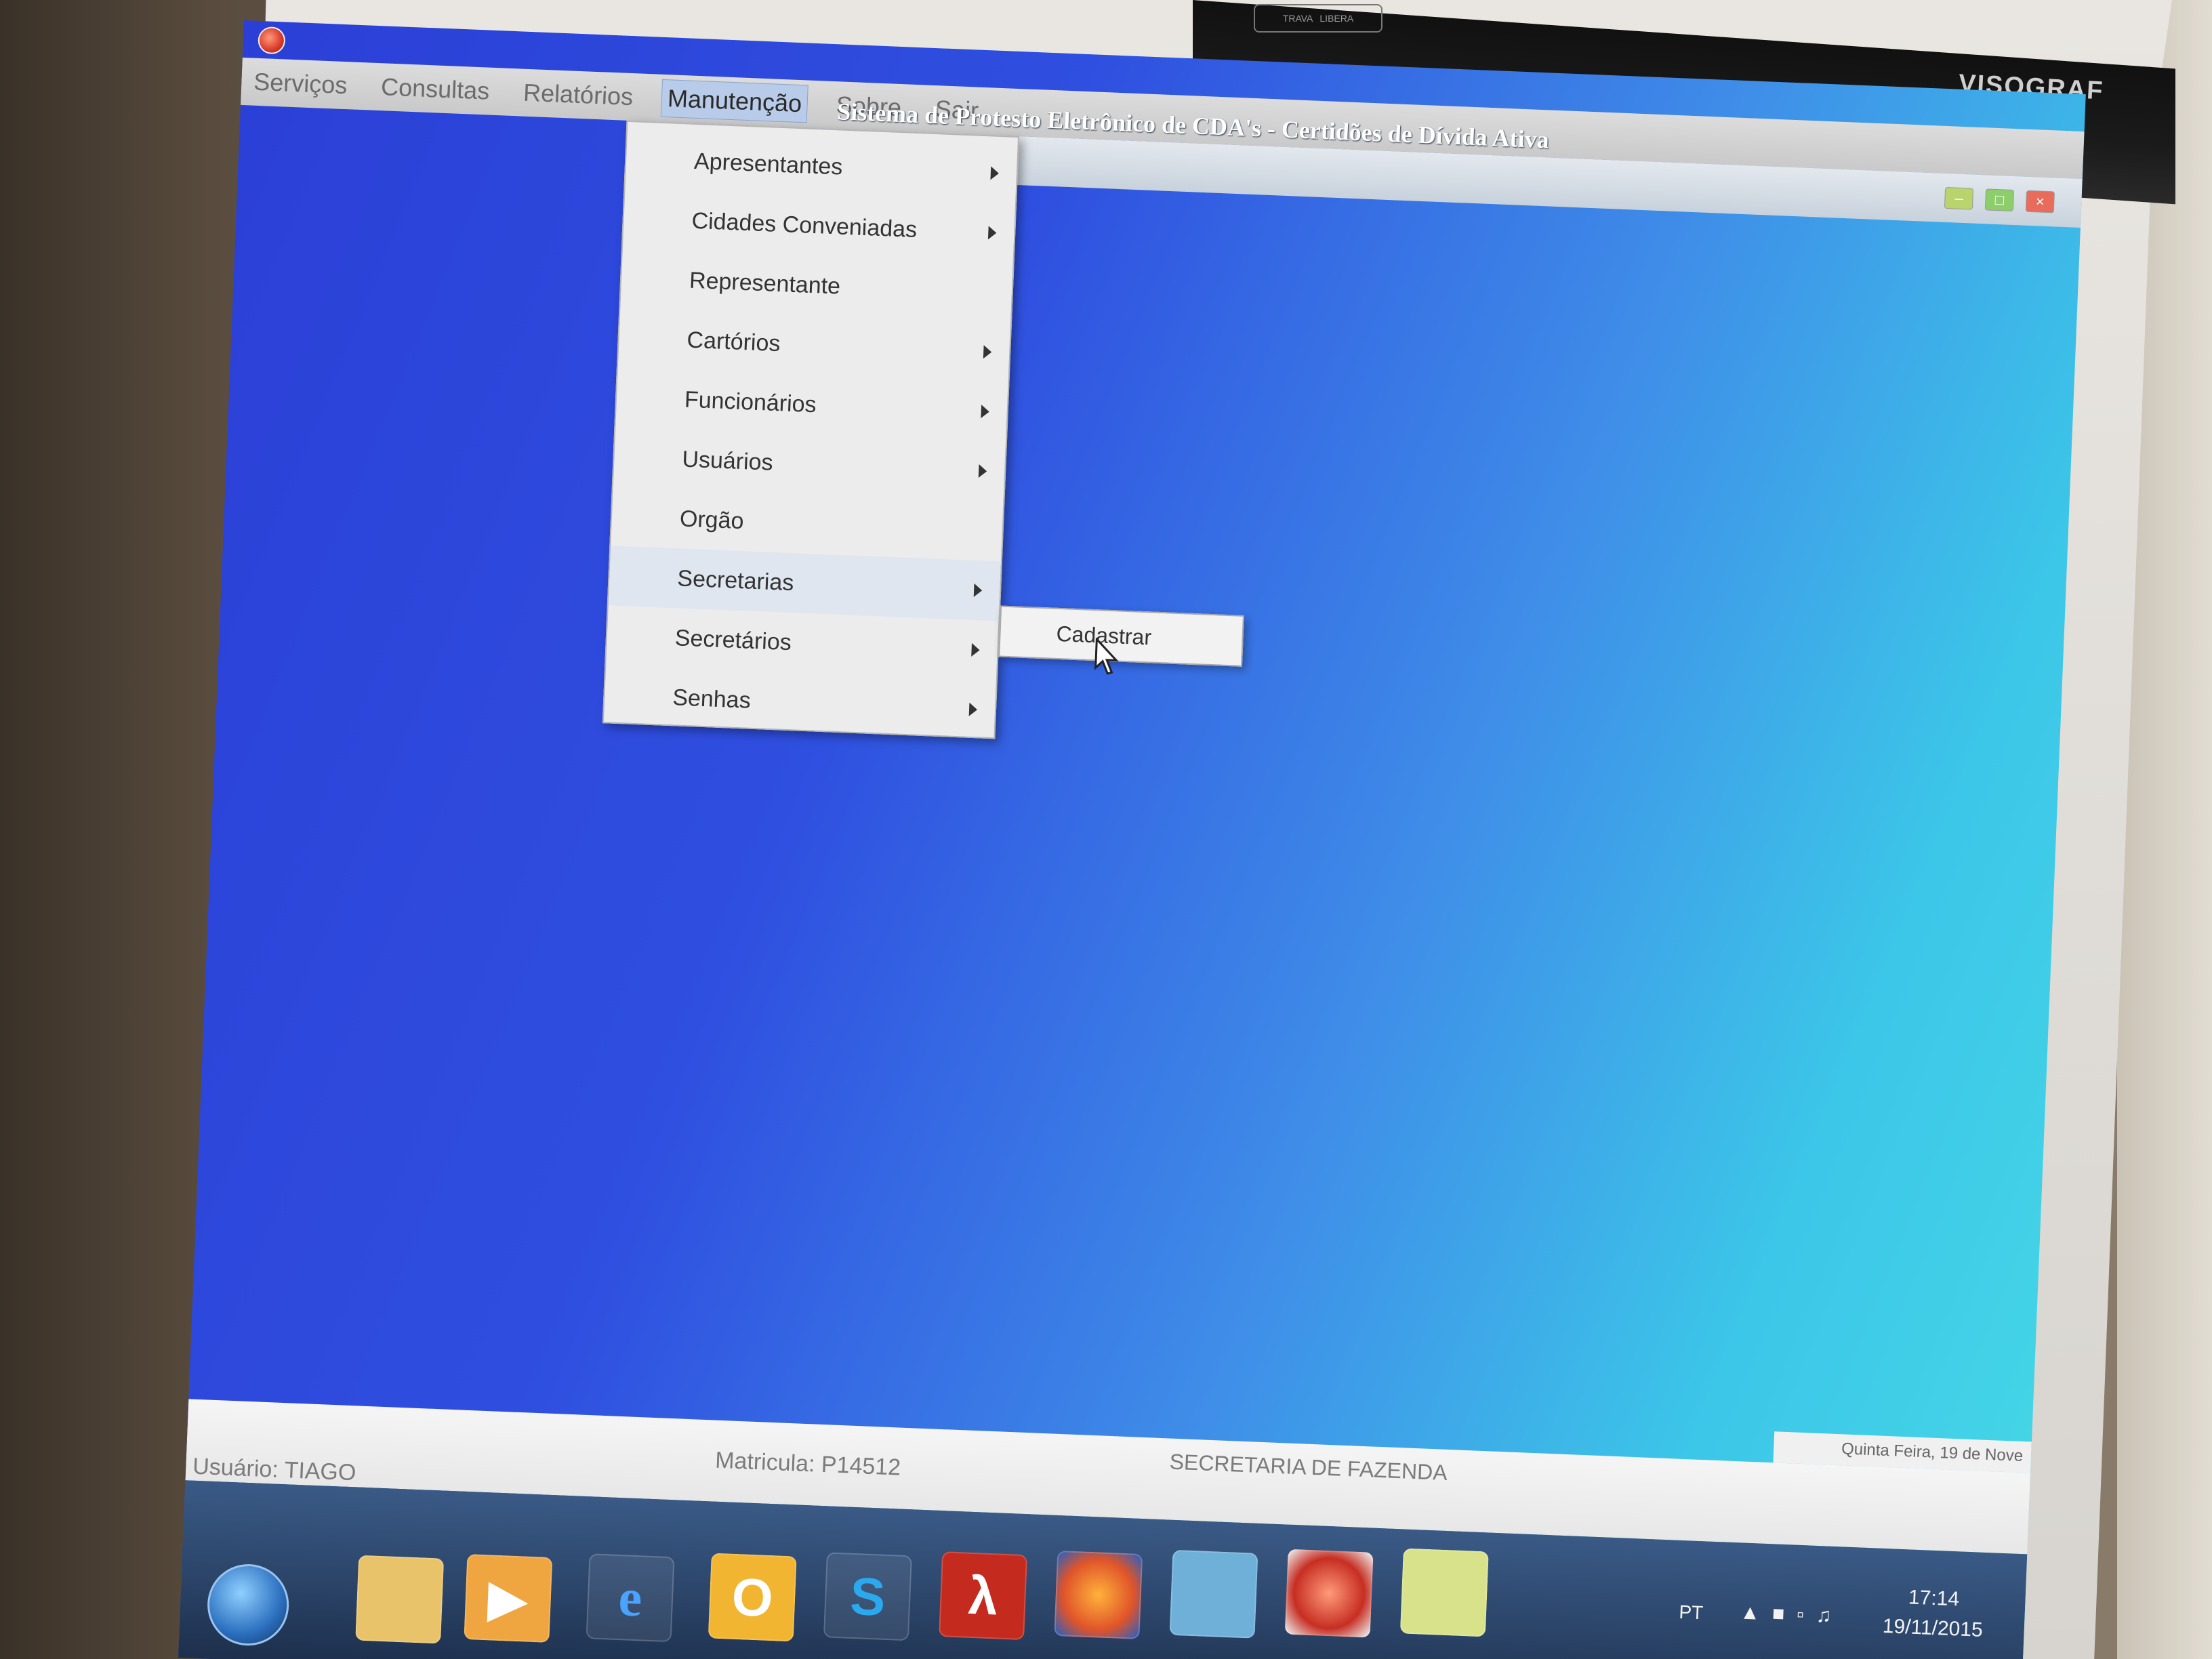 The width and height of the screenshot is (2212, 1659). Describe the element at coordinates (435, 89) in the screenshot. I see `menu-consultas: Consultas` at that location.